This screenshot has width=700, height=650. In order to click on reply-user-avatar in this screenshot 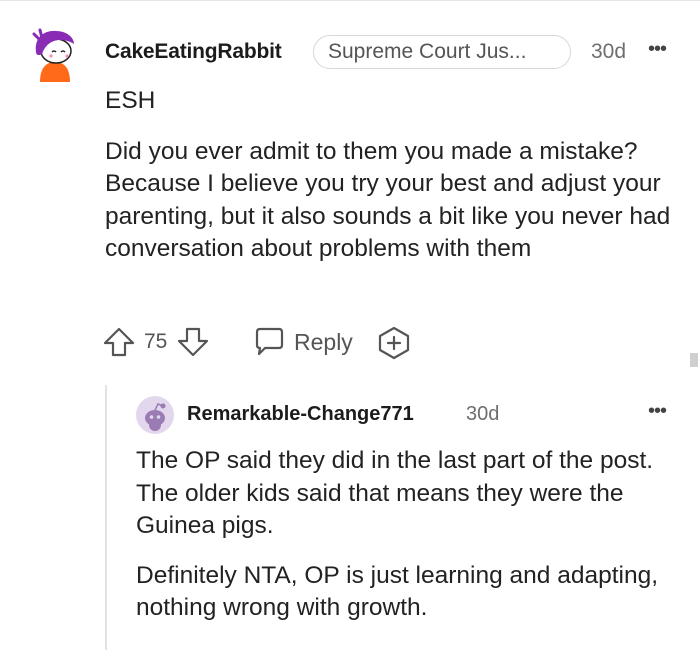, I will do `click(155, 415)`.